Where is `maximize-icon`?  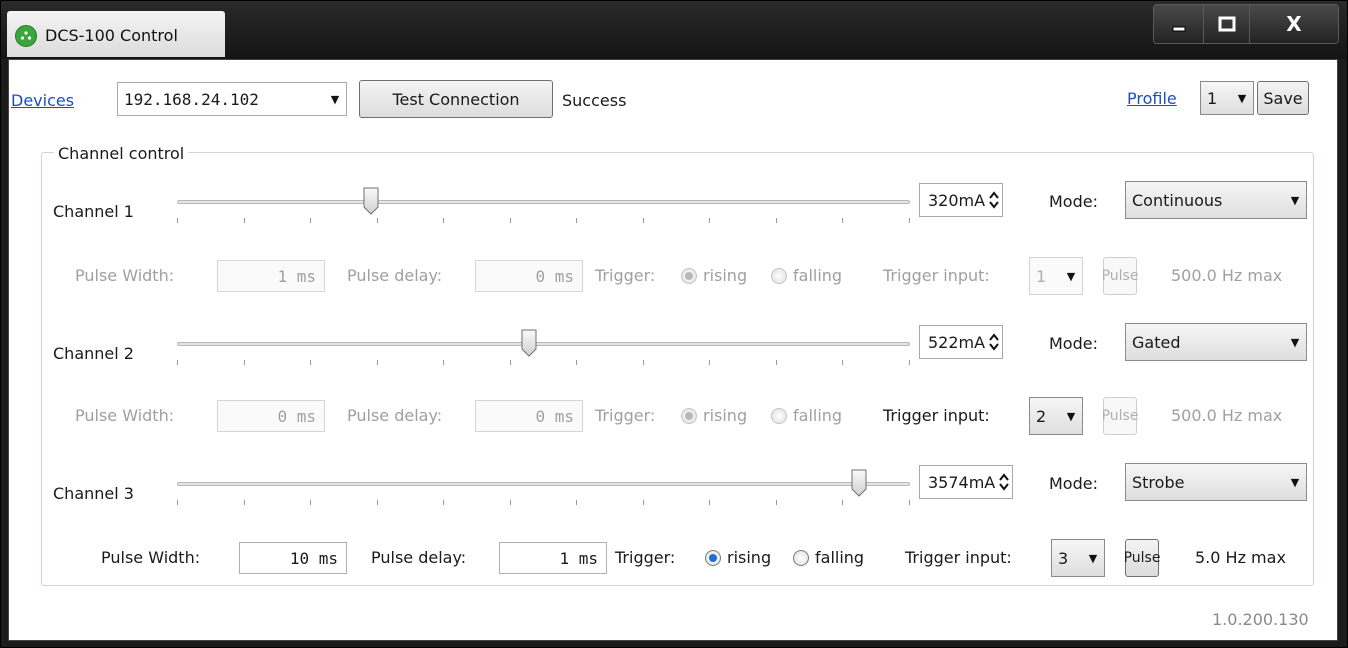 maximize-icon is located at coordinates (1226, 24).